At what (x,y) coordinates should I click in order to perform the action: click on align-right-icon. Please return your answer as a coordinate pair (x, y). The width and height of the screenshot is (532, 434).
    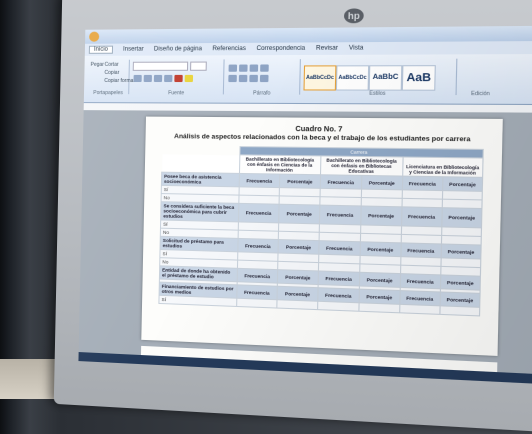
    Looking at the image, I should click on (253, 78).